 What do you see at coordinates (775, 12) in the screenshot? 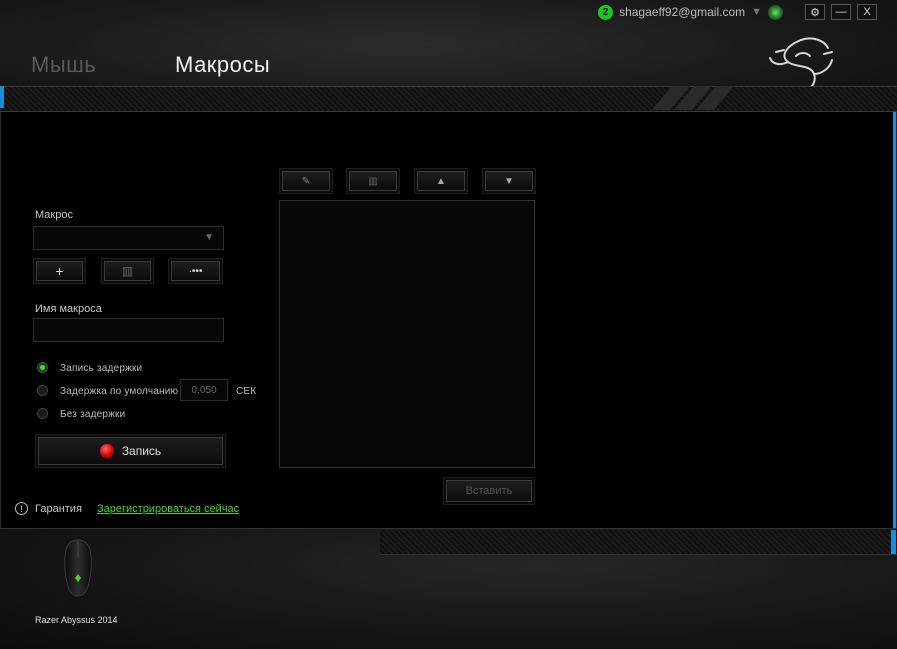
I see `online-status-icon` at bounding box center [775, 12].